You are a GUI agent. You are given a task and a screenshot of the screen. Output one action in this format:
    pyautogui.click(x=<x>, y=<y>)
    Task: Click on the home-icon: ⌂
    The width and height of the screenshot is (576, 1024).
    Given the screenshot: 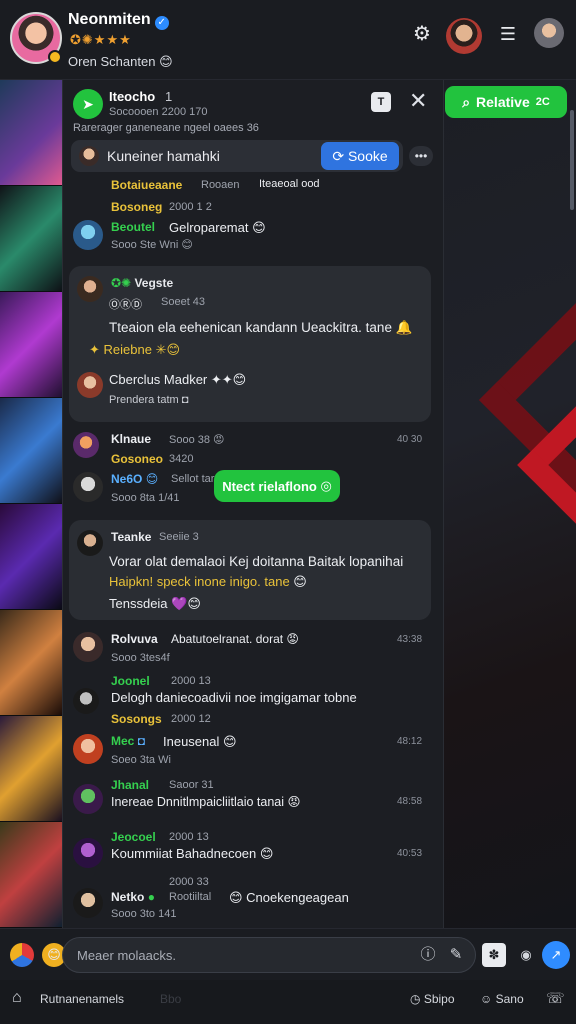 What is the action you would take?
    pyautogui.click(x=17, y=998)
    